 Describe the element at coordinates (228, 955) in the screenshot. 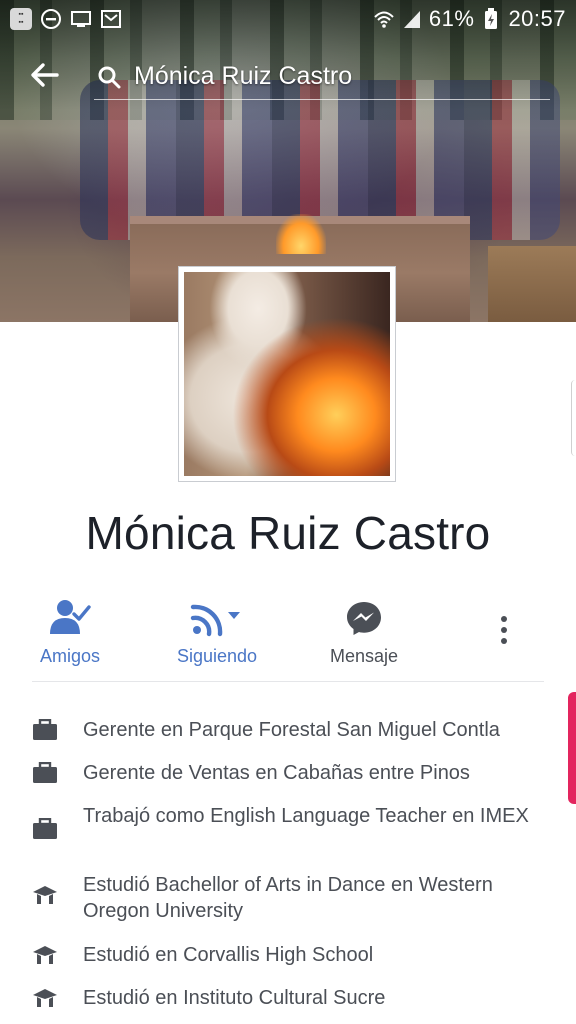

I see `education-text: Estudió en Corvallis High School` at that location.